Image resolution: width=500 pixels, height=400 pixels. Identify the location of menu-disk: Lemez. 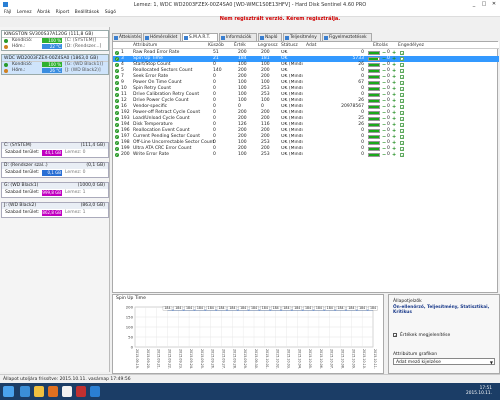
(24, 13).